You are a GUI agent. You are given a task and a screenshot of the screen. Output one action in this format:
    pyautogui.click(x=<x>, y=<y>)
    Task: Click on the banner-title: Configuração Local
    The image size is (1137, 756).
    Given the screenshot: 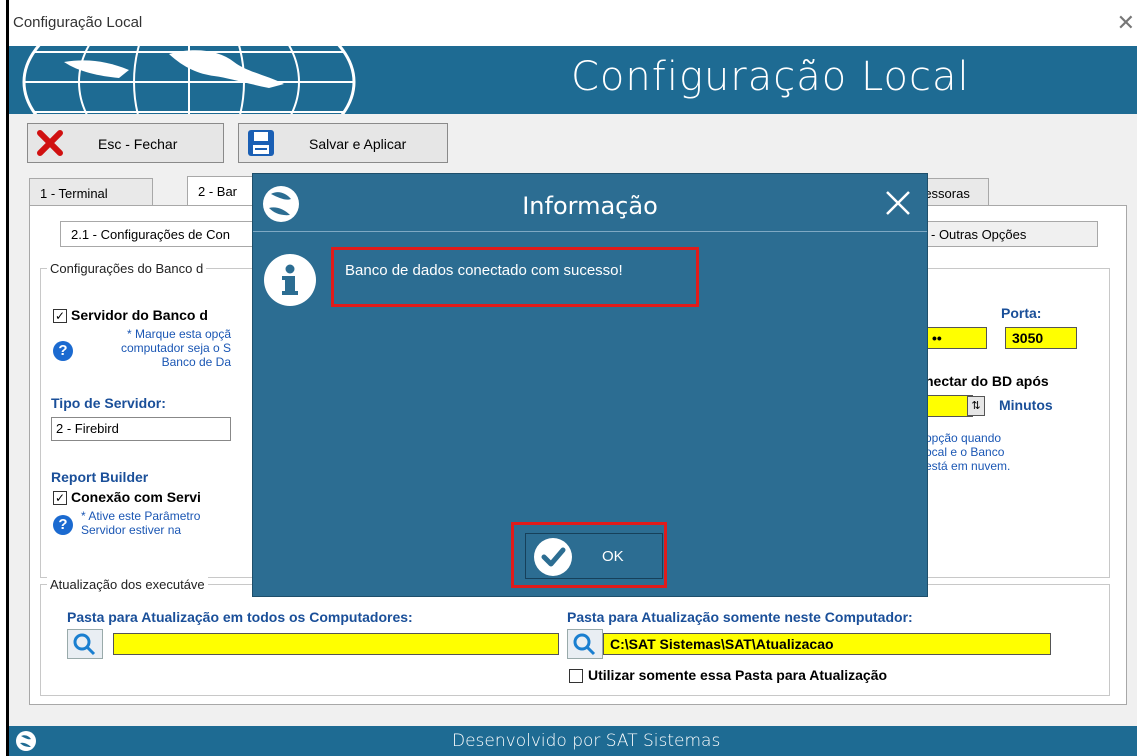 What is the action you would take?
    pyautogui.click(x=770, y=77)
    